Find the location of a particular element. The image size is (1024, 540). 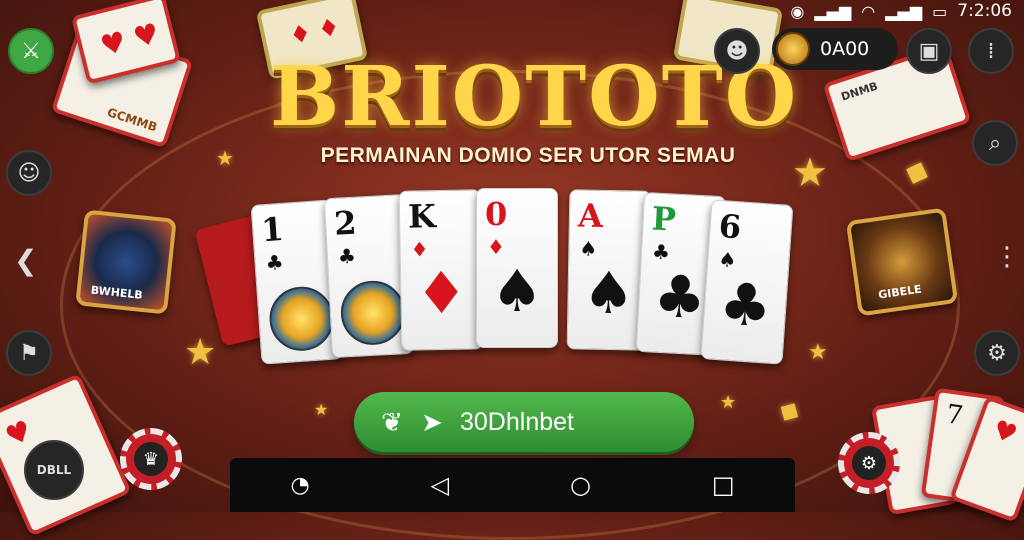

system-nav-bar: ◔ ◁ ○ □ is located at coordinates (512, 485).